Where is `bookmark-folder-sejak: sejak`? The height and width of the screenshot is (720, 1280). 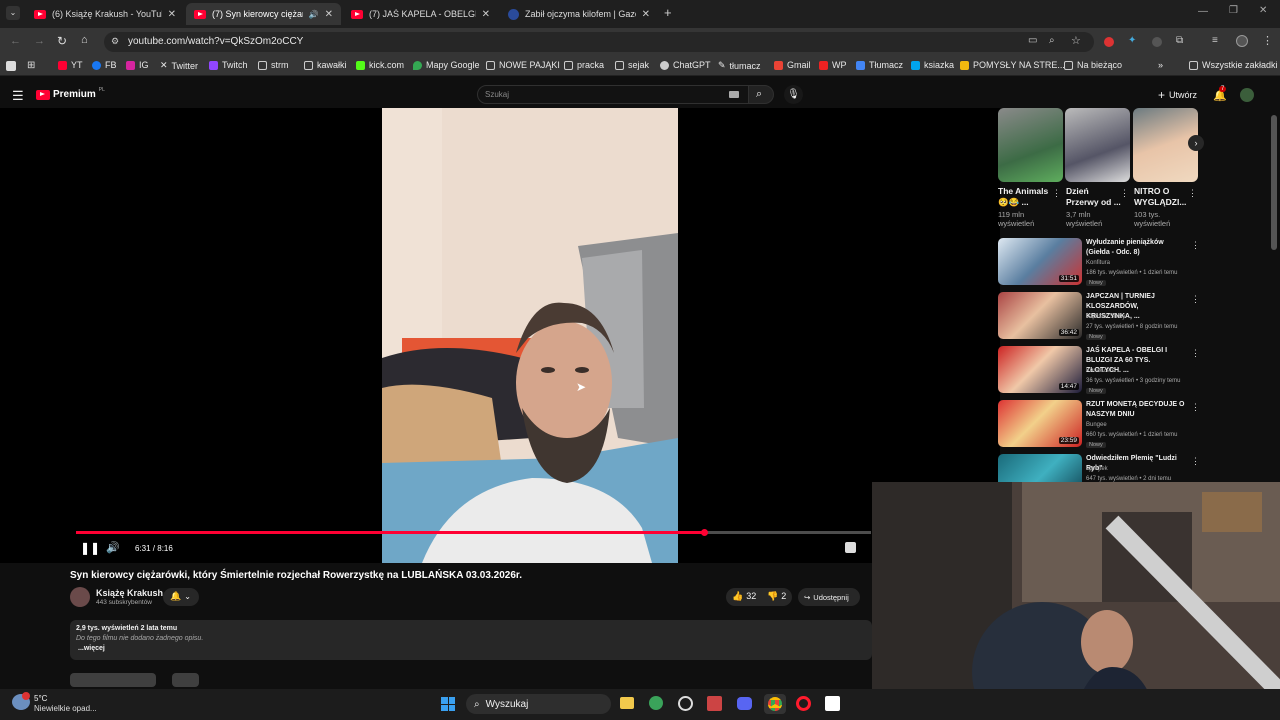 bookmark-folder-sejak: sejak is located at coordinates (632, 65).